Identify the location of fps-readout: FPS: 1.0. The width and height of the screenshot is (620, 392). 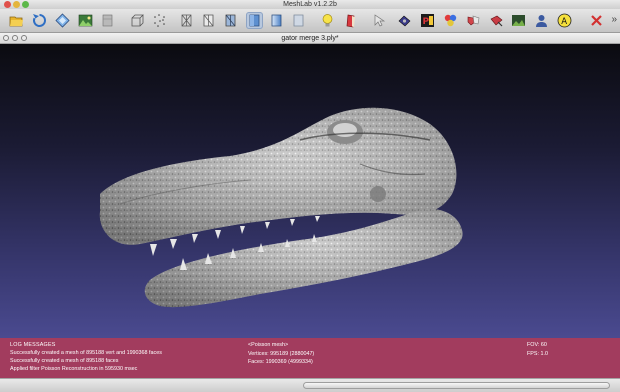
(537, 353).